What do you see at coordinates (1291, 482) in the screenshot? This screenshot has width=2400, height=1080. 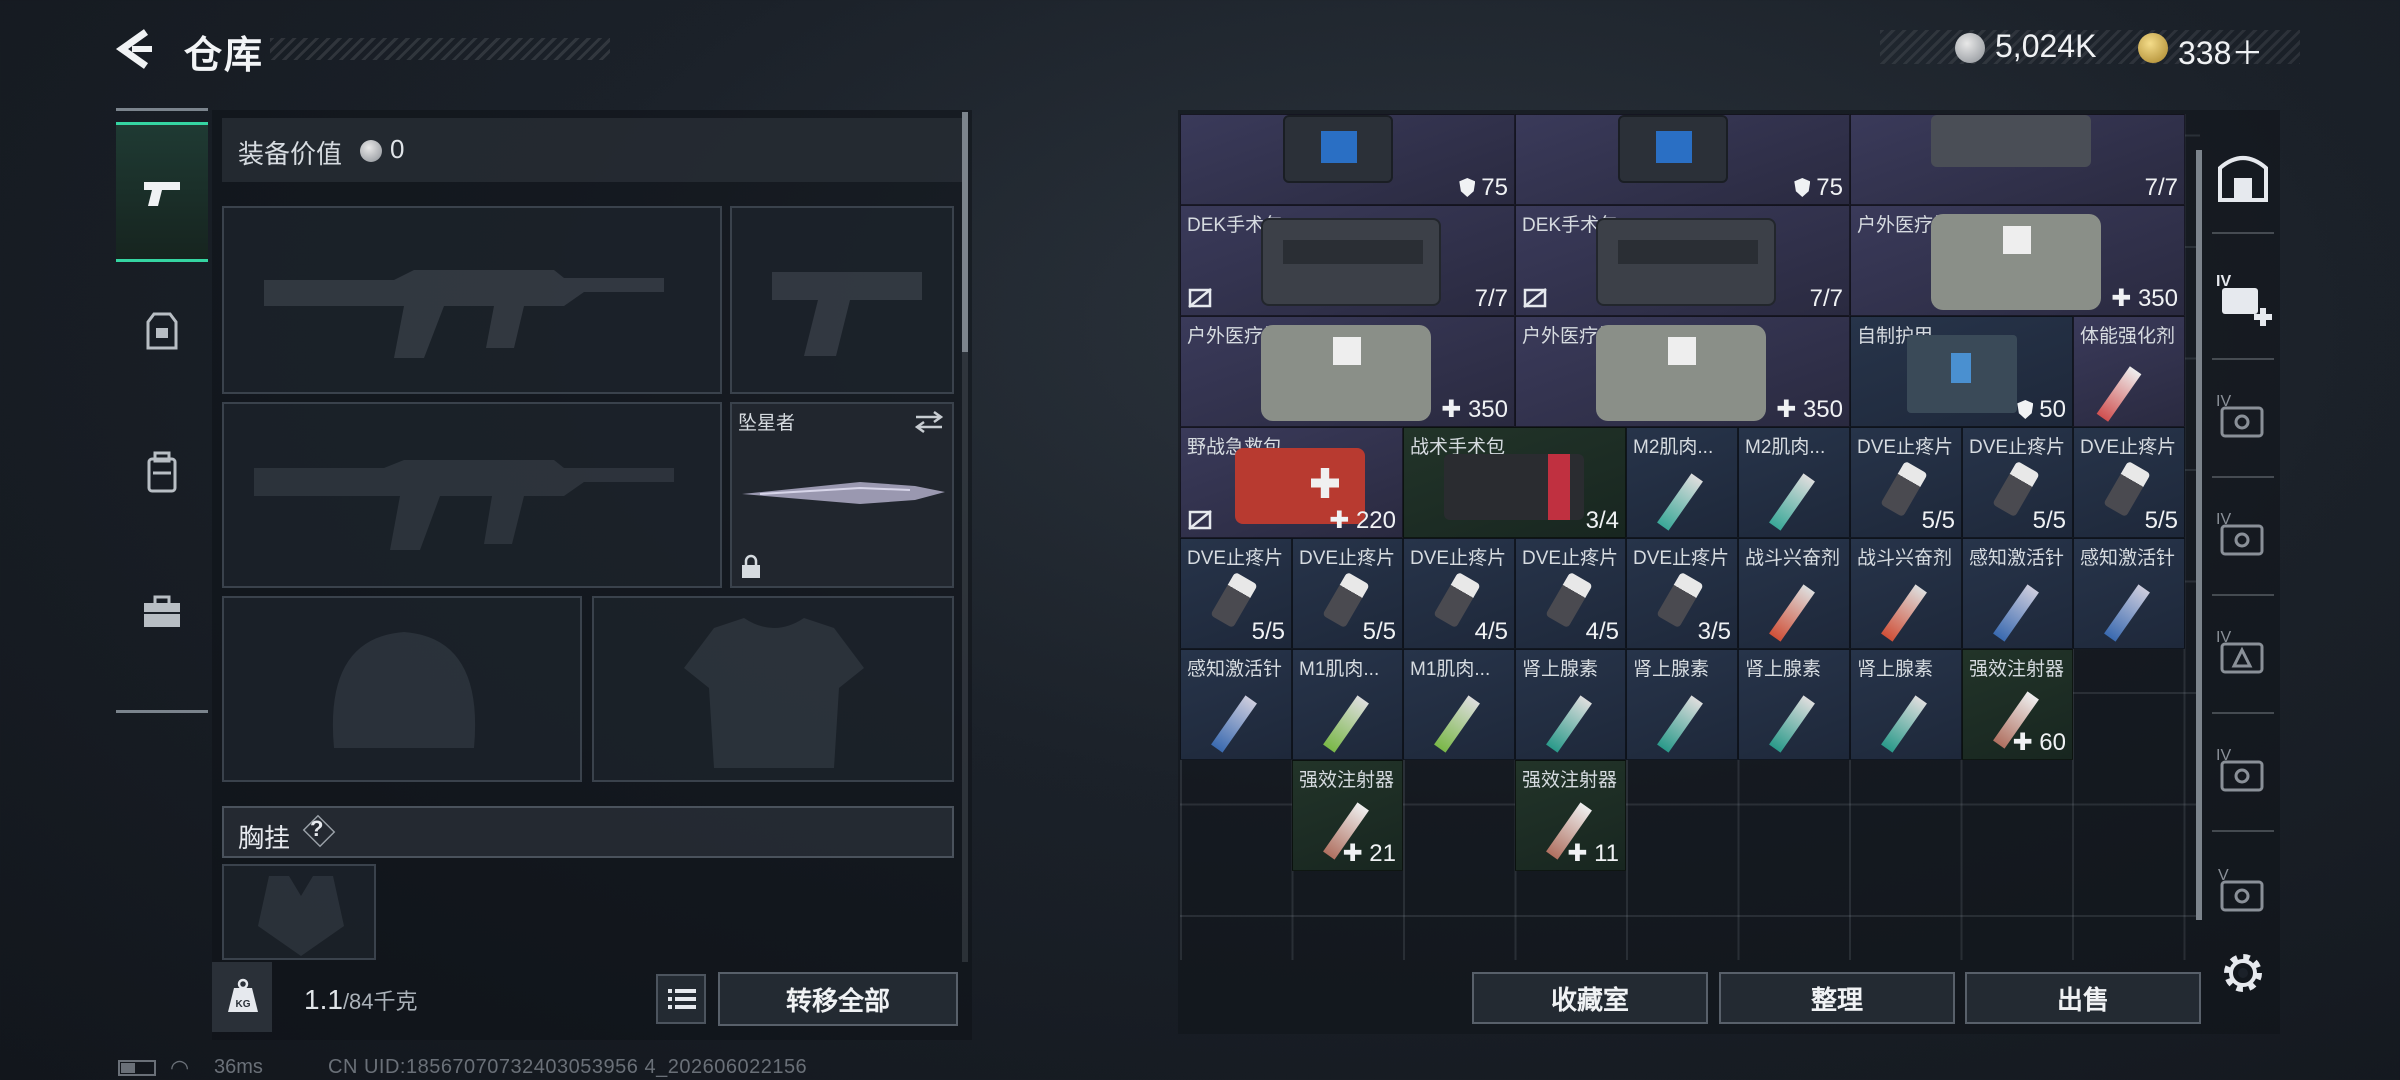 I see `stash-item-field-first-aid: 野战急救包 ✚ 220` at bounding box center [1291, 482].